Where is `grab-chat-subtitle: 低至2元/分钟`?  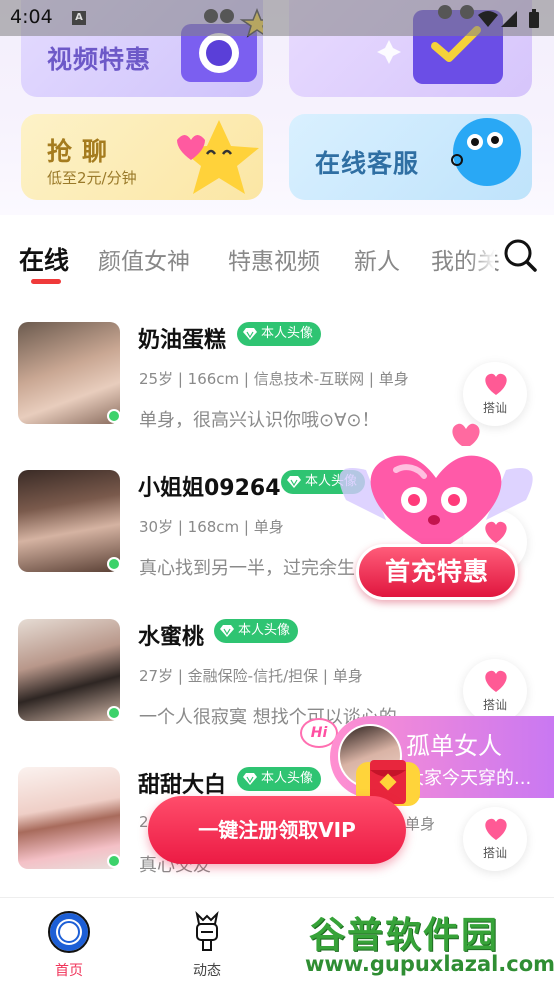 grab-chat-subtitle: 低至2元/分钟 is located at coordinates (92, 178).